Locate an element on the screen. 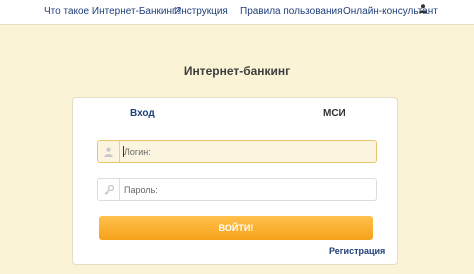 This screenshot has width=474, height=274. tab-msi: МСИ is located at coordinates (334, 113).